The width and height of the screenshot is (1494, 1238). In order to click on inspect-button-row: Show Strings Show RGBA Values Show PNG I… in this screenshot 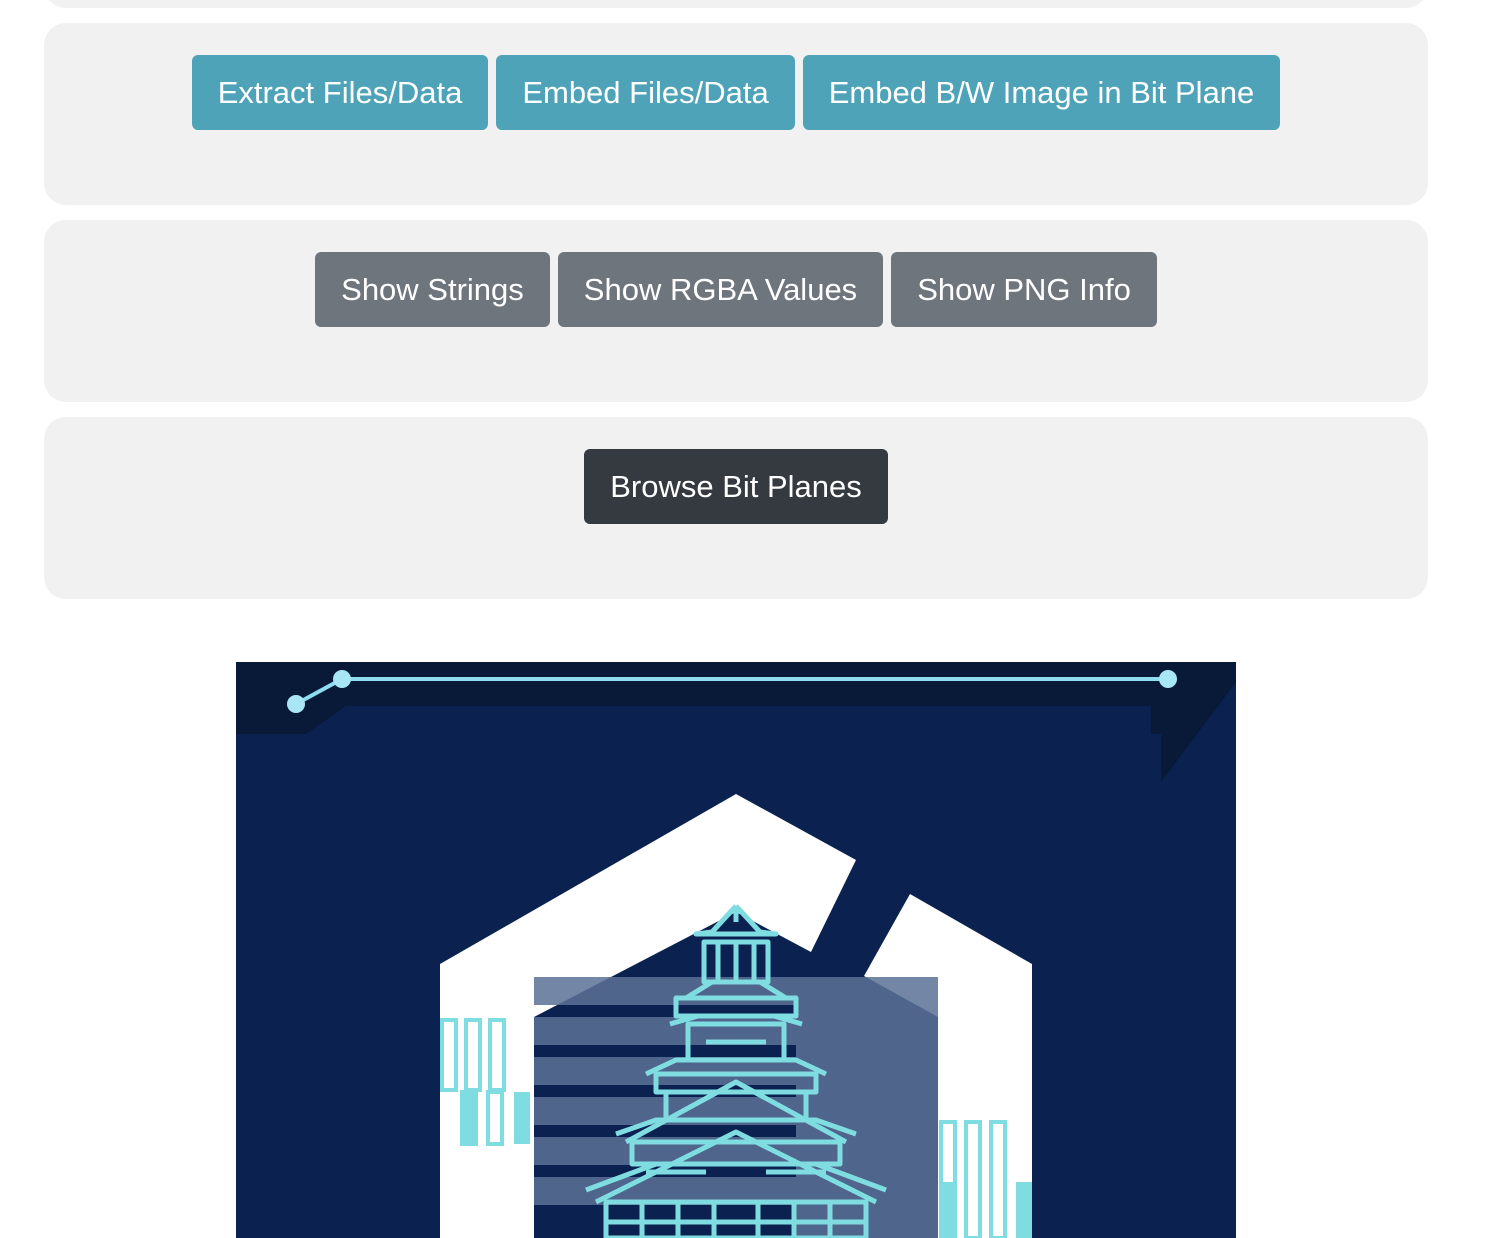, I will do `click(736, 289)`.